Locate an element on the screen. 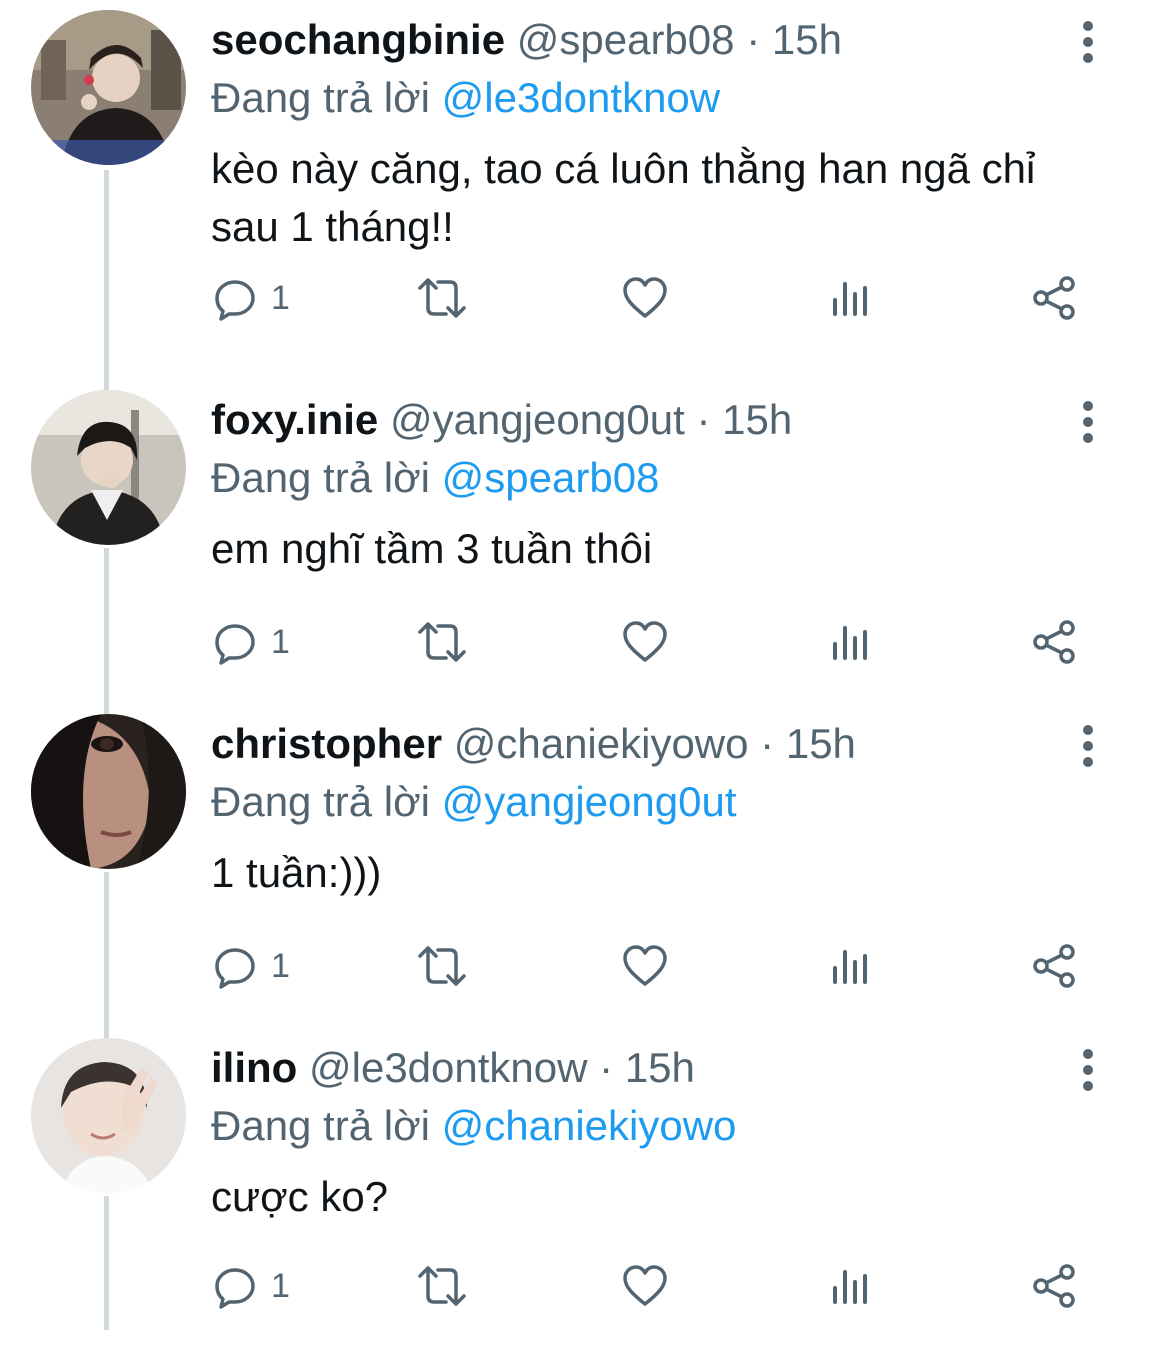 The image size is (1152, 1352). tweet-header: christopher @chaniekiyowo · 15h is located at coordinates (533, 744).